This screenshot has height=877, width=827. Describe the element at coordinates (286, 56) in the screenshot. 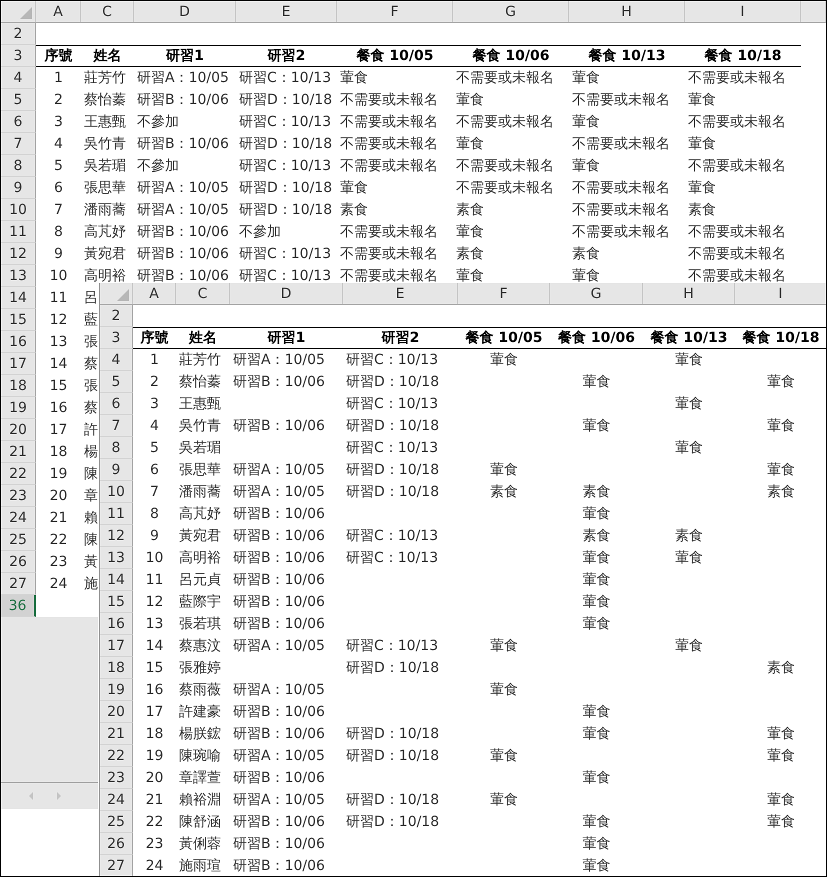

I see `header-cell: 研習2` at that location.